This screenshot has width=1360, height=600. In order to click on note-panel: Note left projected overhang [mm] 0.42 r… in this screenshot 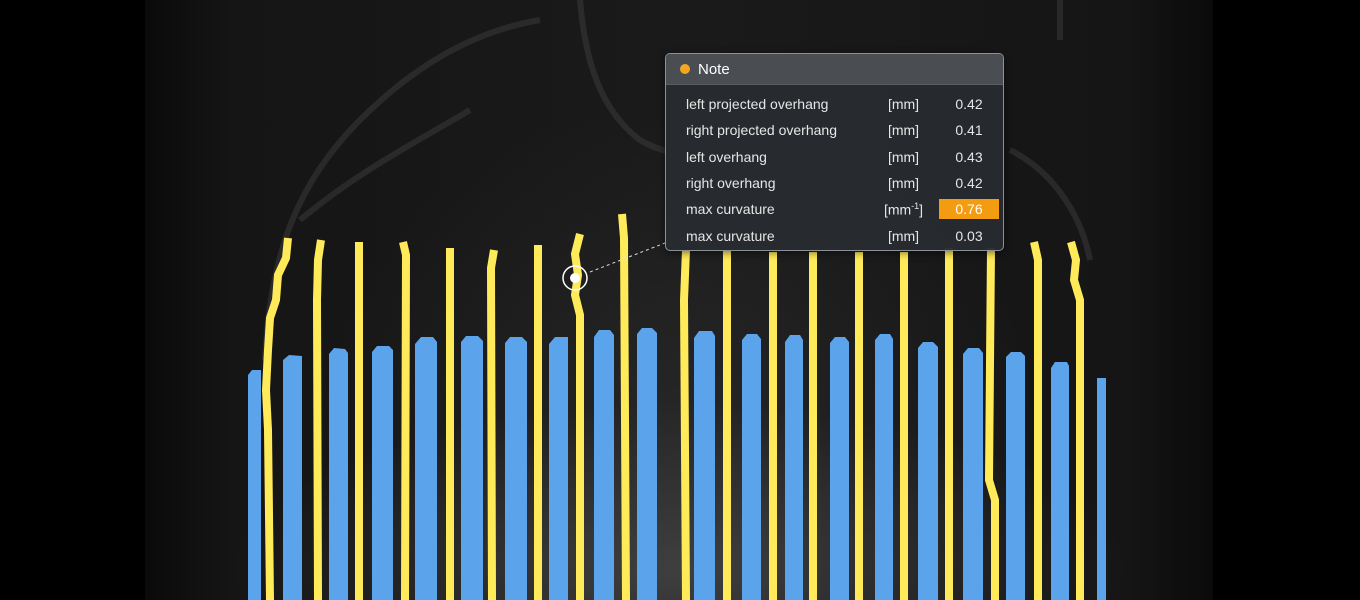, I will do `click(834, 152)`.